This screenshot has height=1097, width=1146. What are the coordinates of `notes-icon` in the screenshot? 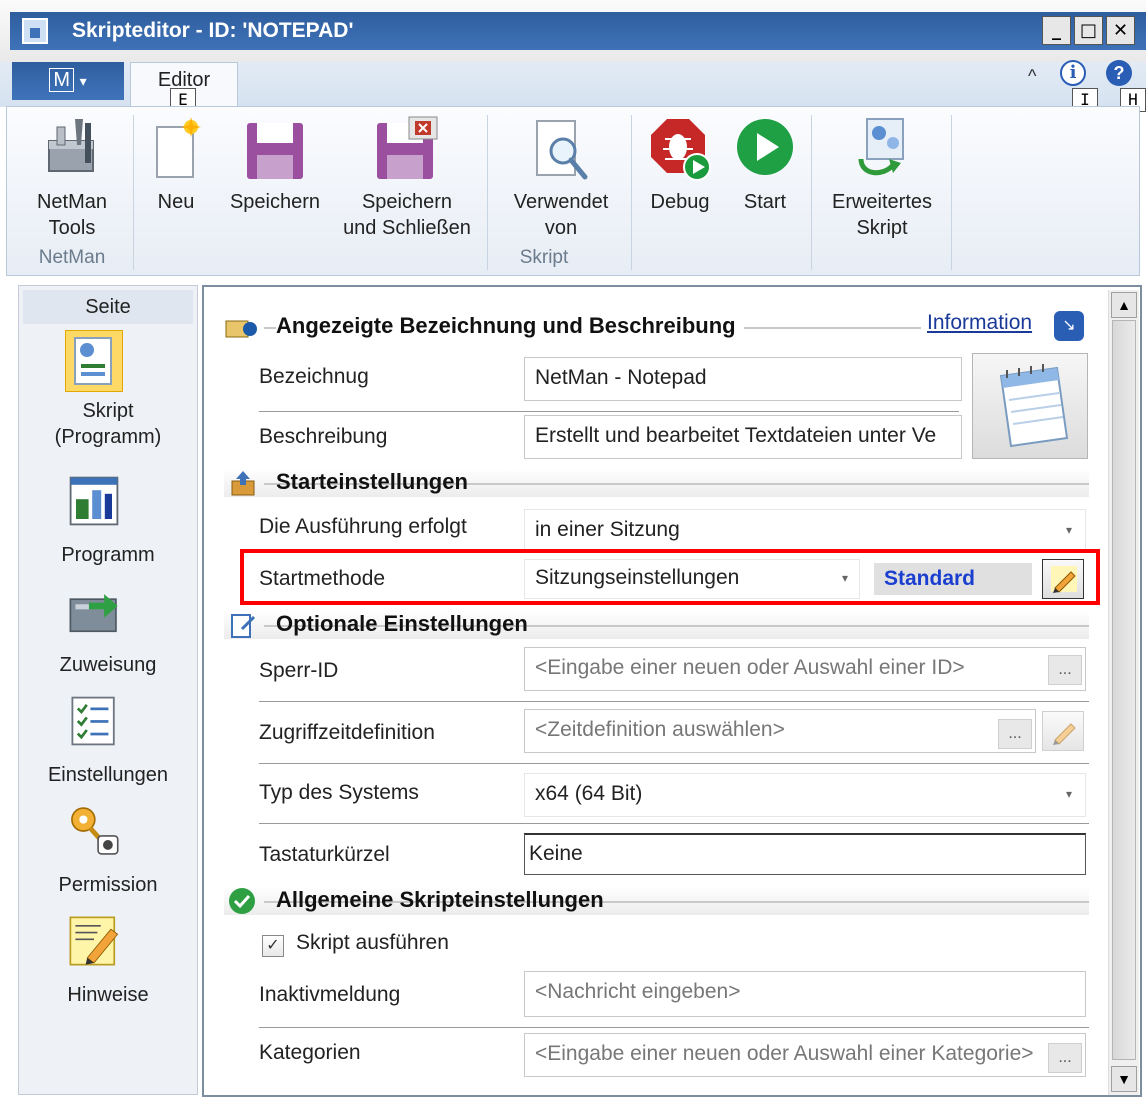 It's located at (94, 941).